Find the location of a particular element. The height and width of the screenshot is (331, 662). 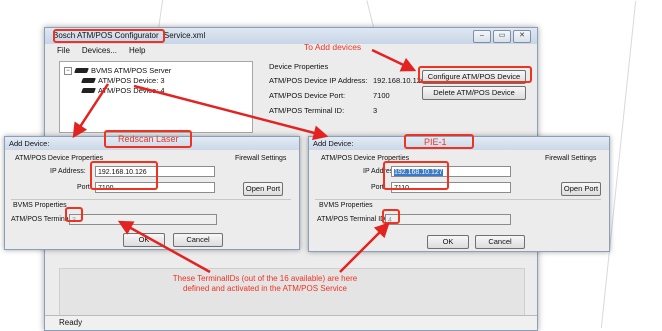

arrow-to-dialog2 is located at coordinates (231, 112).